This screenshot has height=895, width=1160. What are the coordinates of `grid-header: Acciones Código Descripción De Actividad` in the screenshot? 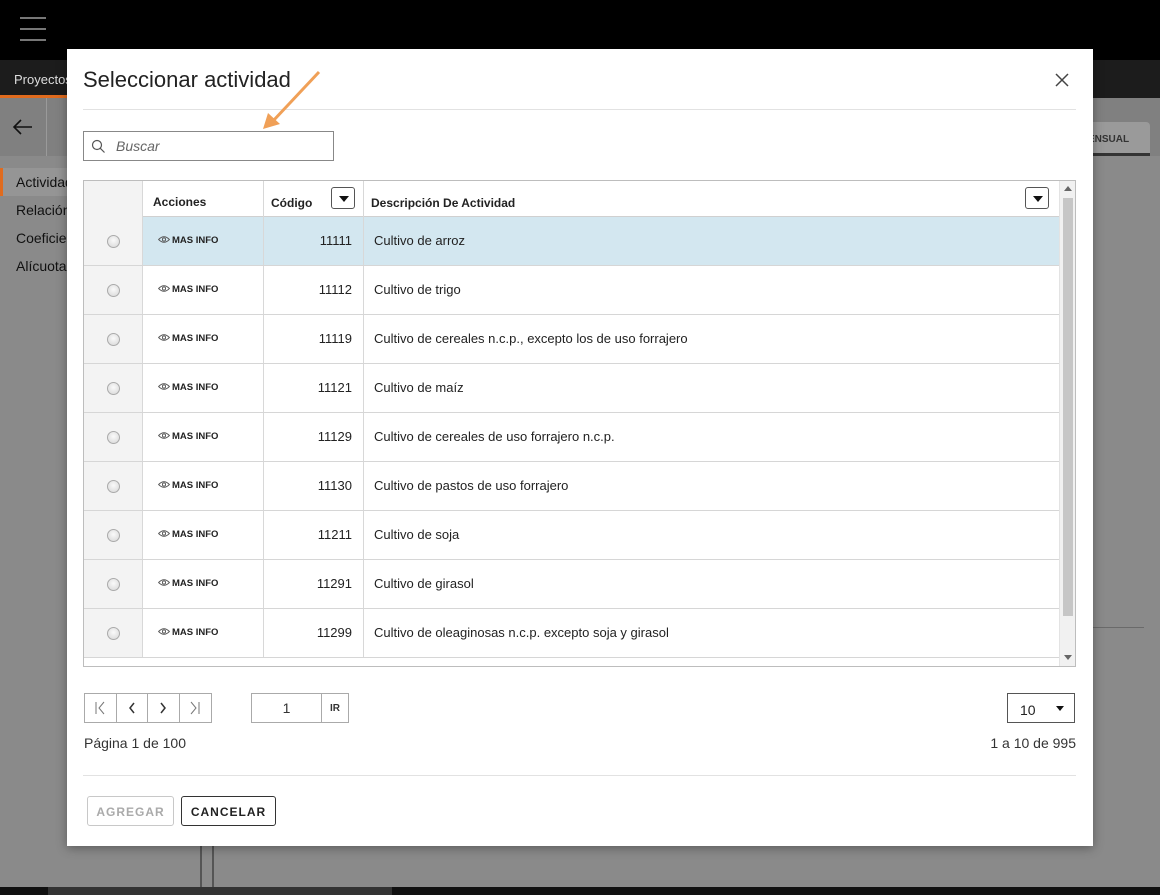 It's located at (571, 199).